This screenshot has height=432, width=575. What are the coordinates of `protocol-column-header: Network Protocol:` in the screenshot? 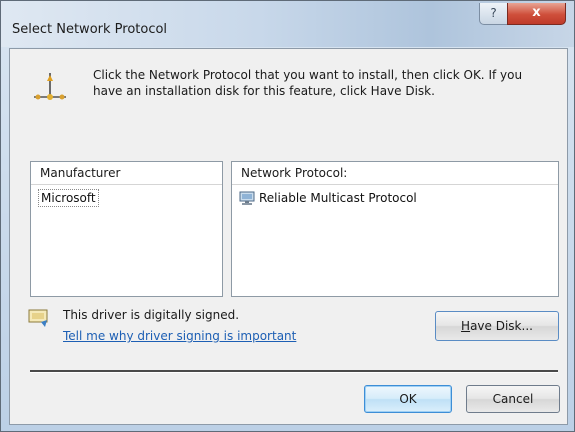 It's located at (395, 173).